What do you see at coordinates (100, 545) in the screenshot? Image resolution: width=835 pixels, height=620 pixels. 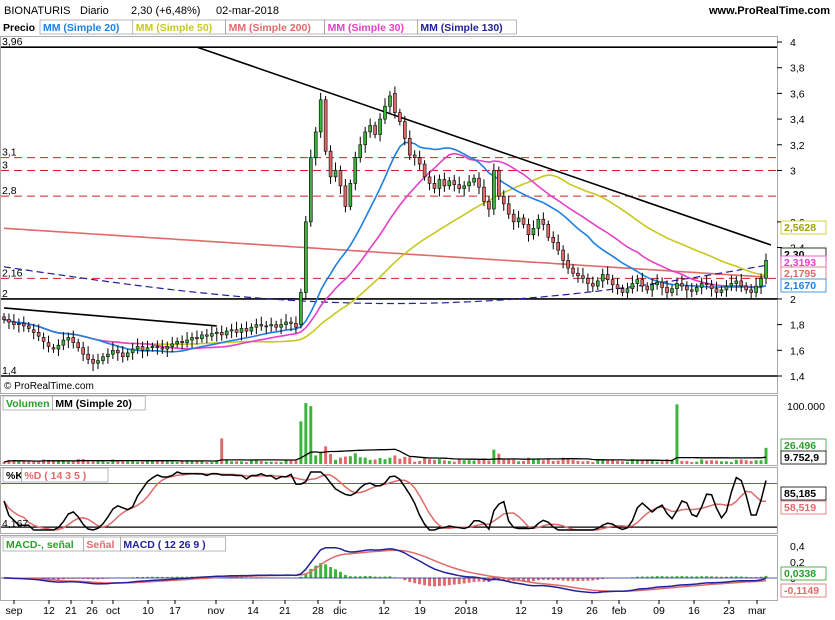 I see `macd-legend-item: Señal` at bounding box center [100, 545].